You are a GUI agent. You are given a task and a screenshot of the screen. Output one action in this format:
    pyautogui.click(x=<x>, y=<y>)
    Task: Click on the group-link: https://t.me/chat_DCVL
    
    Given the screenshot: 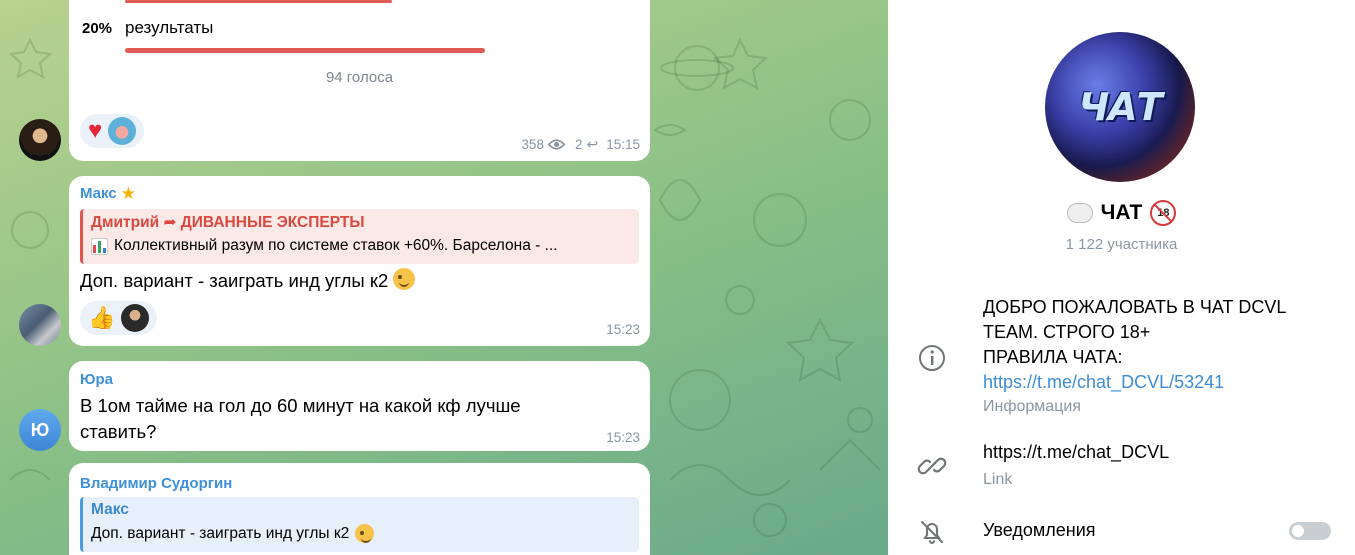 What is the action you would take?
    pyautogui.click(x=1159, y=452)
    